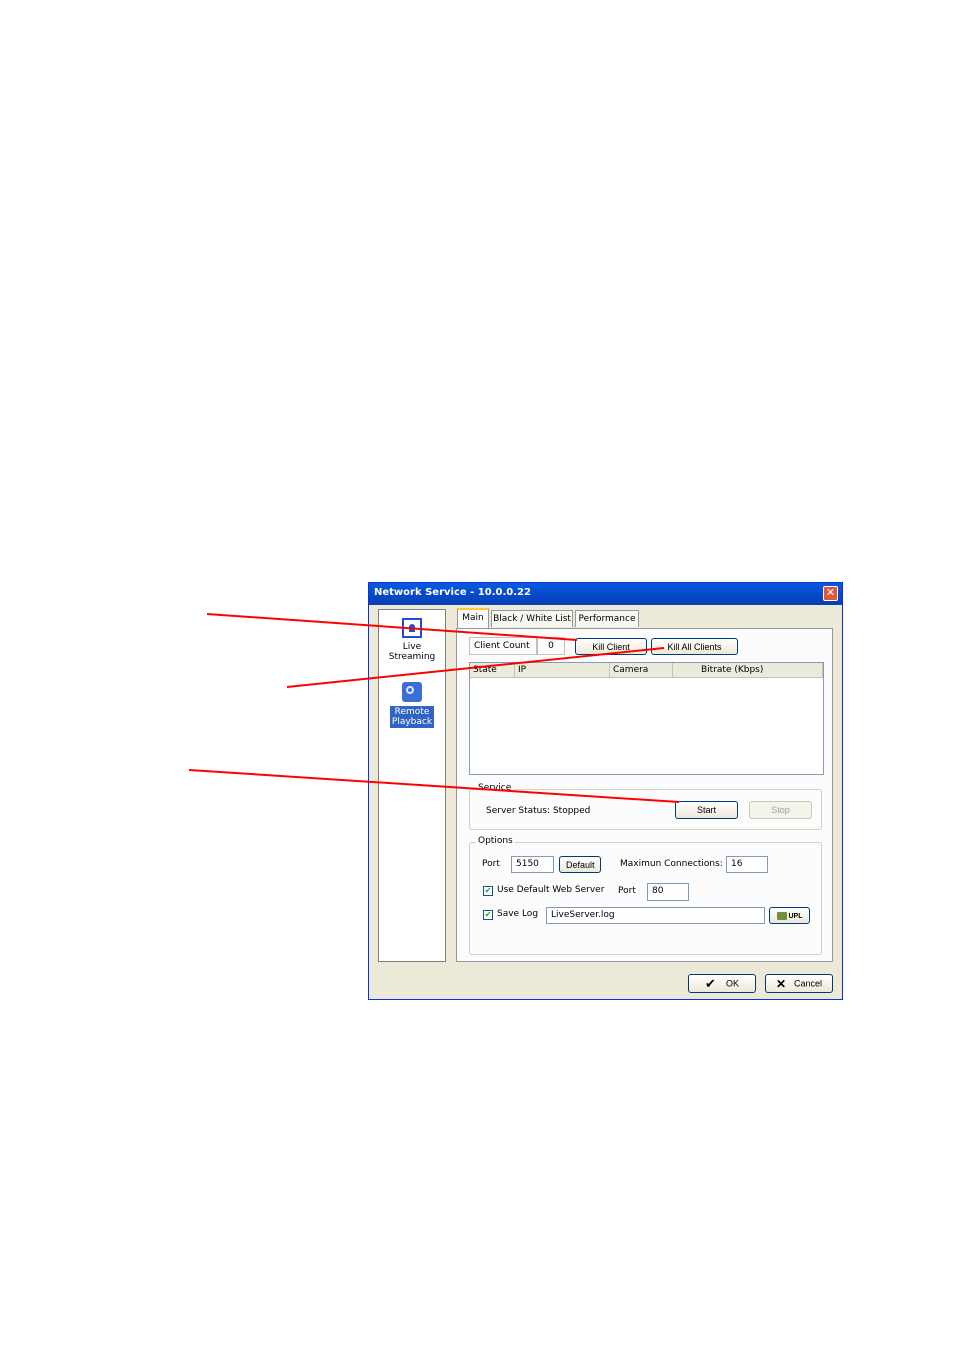 The height and width of the screenshot is (1356, 954). What do you see at coordinates (434, 786) in the screenshot?
I see `annotation-line-start` at bounding box center [434, 786].